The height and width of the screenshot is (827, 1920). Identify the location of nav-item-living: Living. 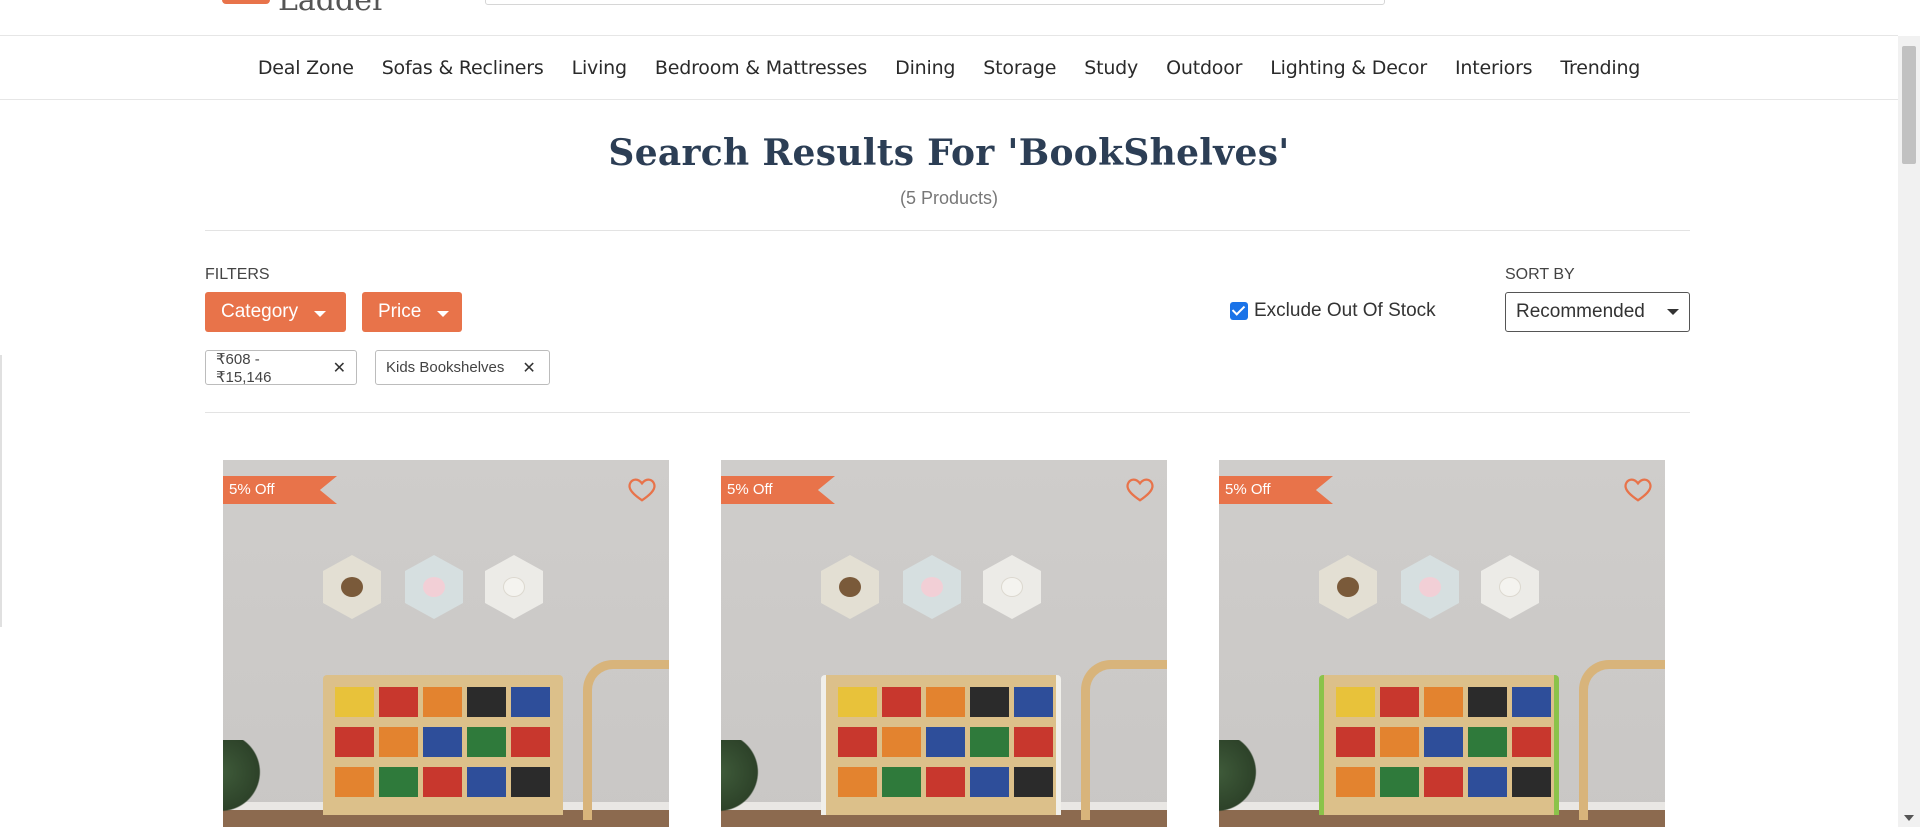
(599, 68).